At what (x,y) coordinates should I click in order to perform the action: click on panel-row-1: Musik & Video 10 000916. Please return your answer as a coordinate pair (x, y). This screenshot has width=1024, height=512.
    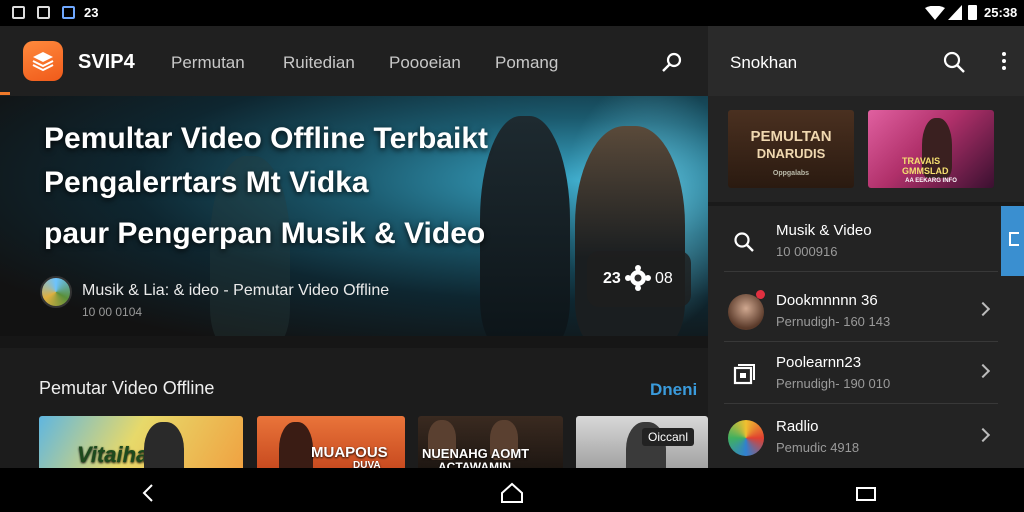
    Looking at the image, I should click on (866, 242).